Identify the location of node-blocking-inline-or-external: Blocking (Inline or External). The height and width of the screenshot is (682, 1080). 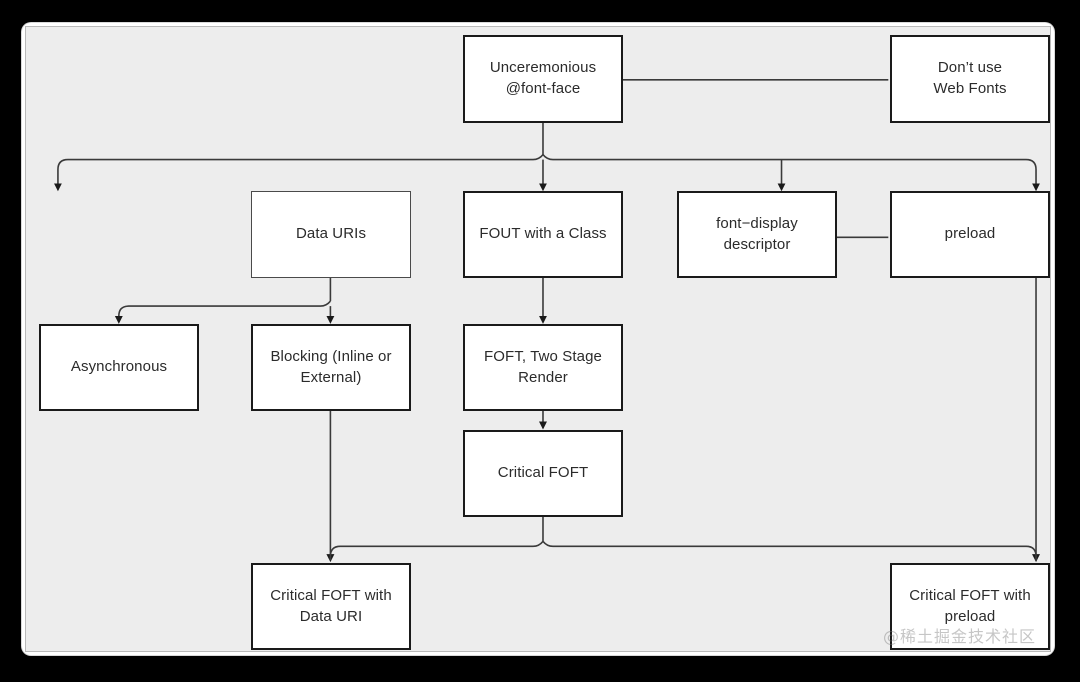
(331, 367).